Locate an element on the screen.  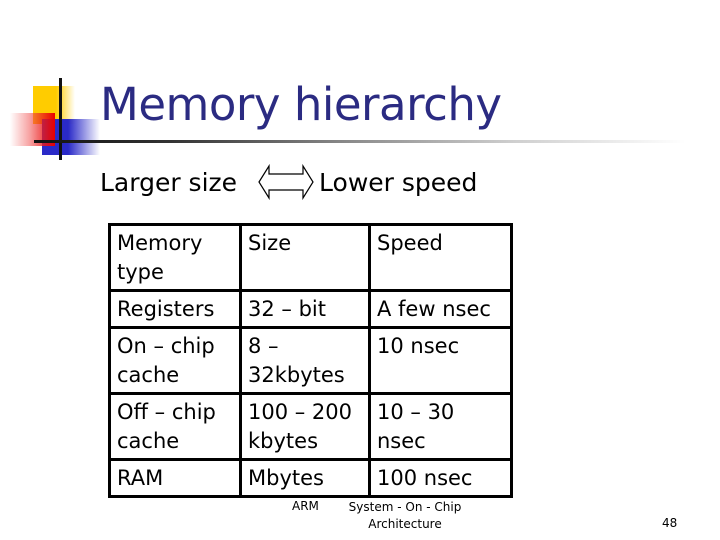
subtitle-left: Larger size is located at coordinates (169, 182).